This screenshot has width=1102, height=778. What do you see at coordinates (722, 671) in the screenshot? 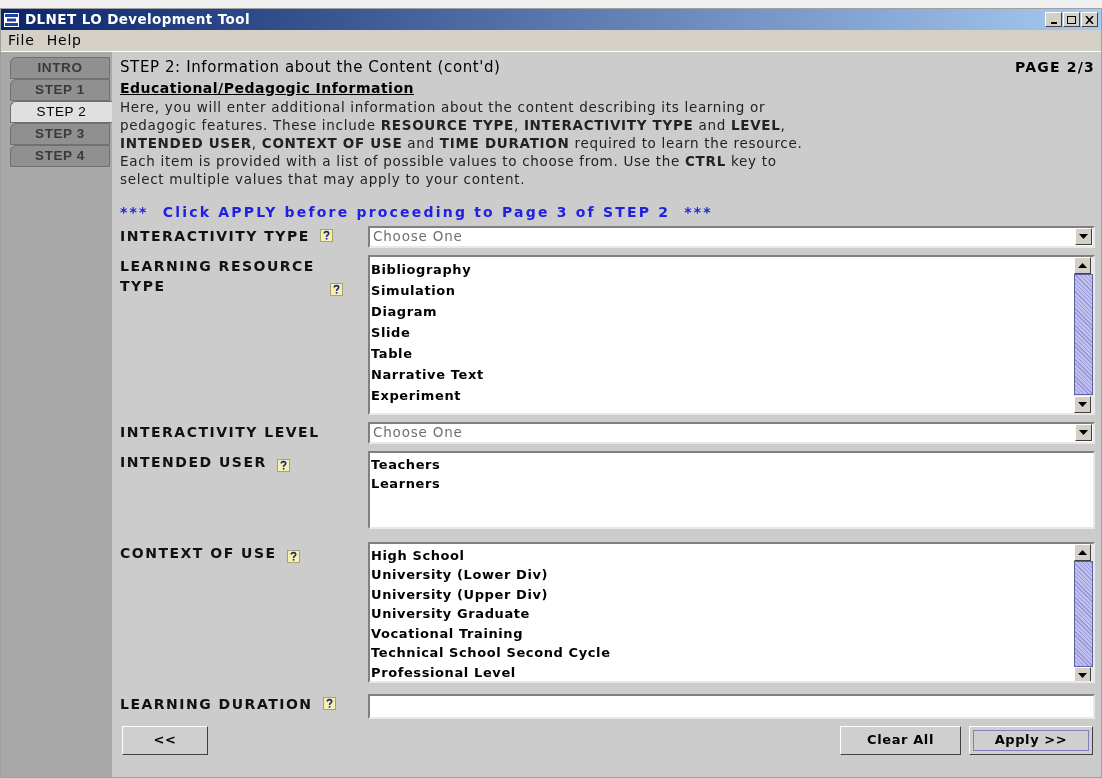
I see `list-item: Professional Level` at bounding box center [722, 671].